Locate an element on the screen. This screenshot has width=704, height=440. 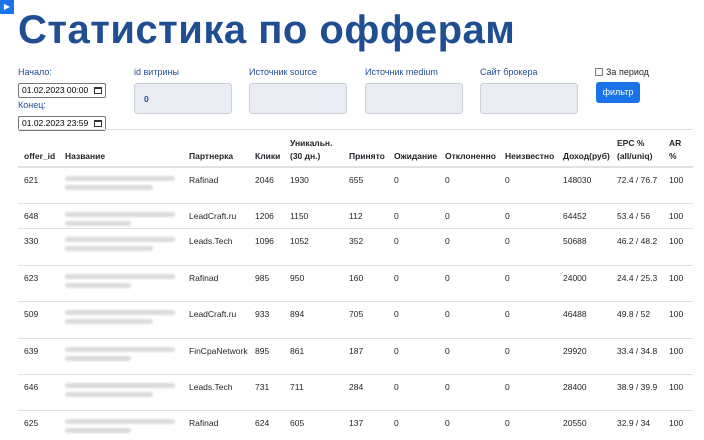
cell-clicks: 731 is located at coordinates (262, 387).